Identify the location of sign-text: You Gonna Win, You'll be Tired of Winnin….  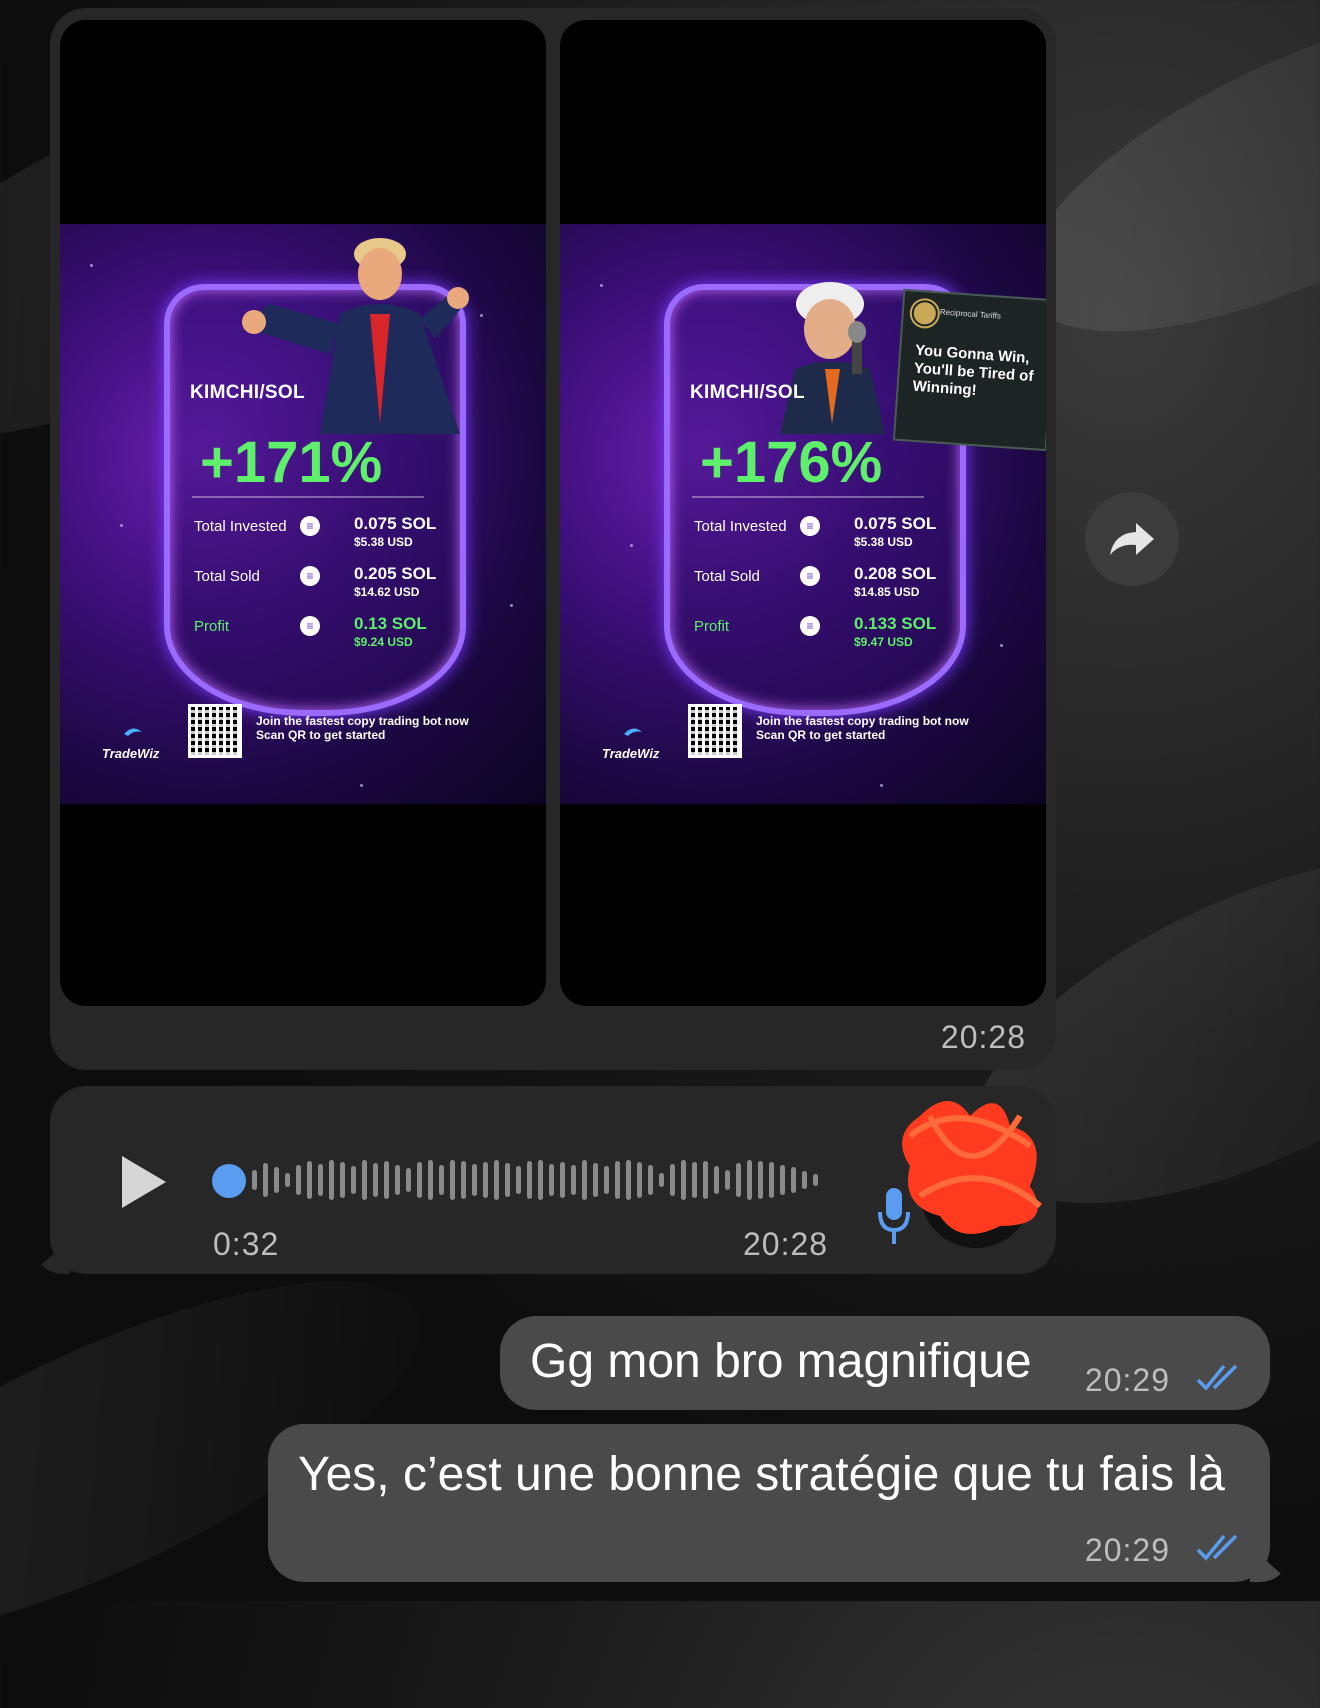
(973, 370).